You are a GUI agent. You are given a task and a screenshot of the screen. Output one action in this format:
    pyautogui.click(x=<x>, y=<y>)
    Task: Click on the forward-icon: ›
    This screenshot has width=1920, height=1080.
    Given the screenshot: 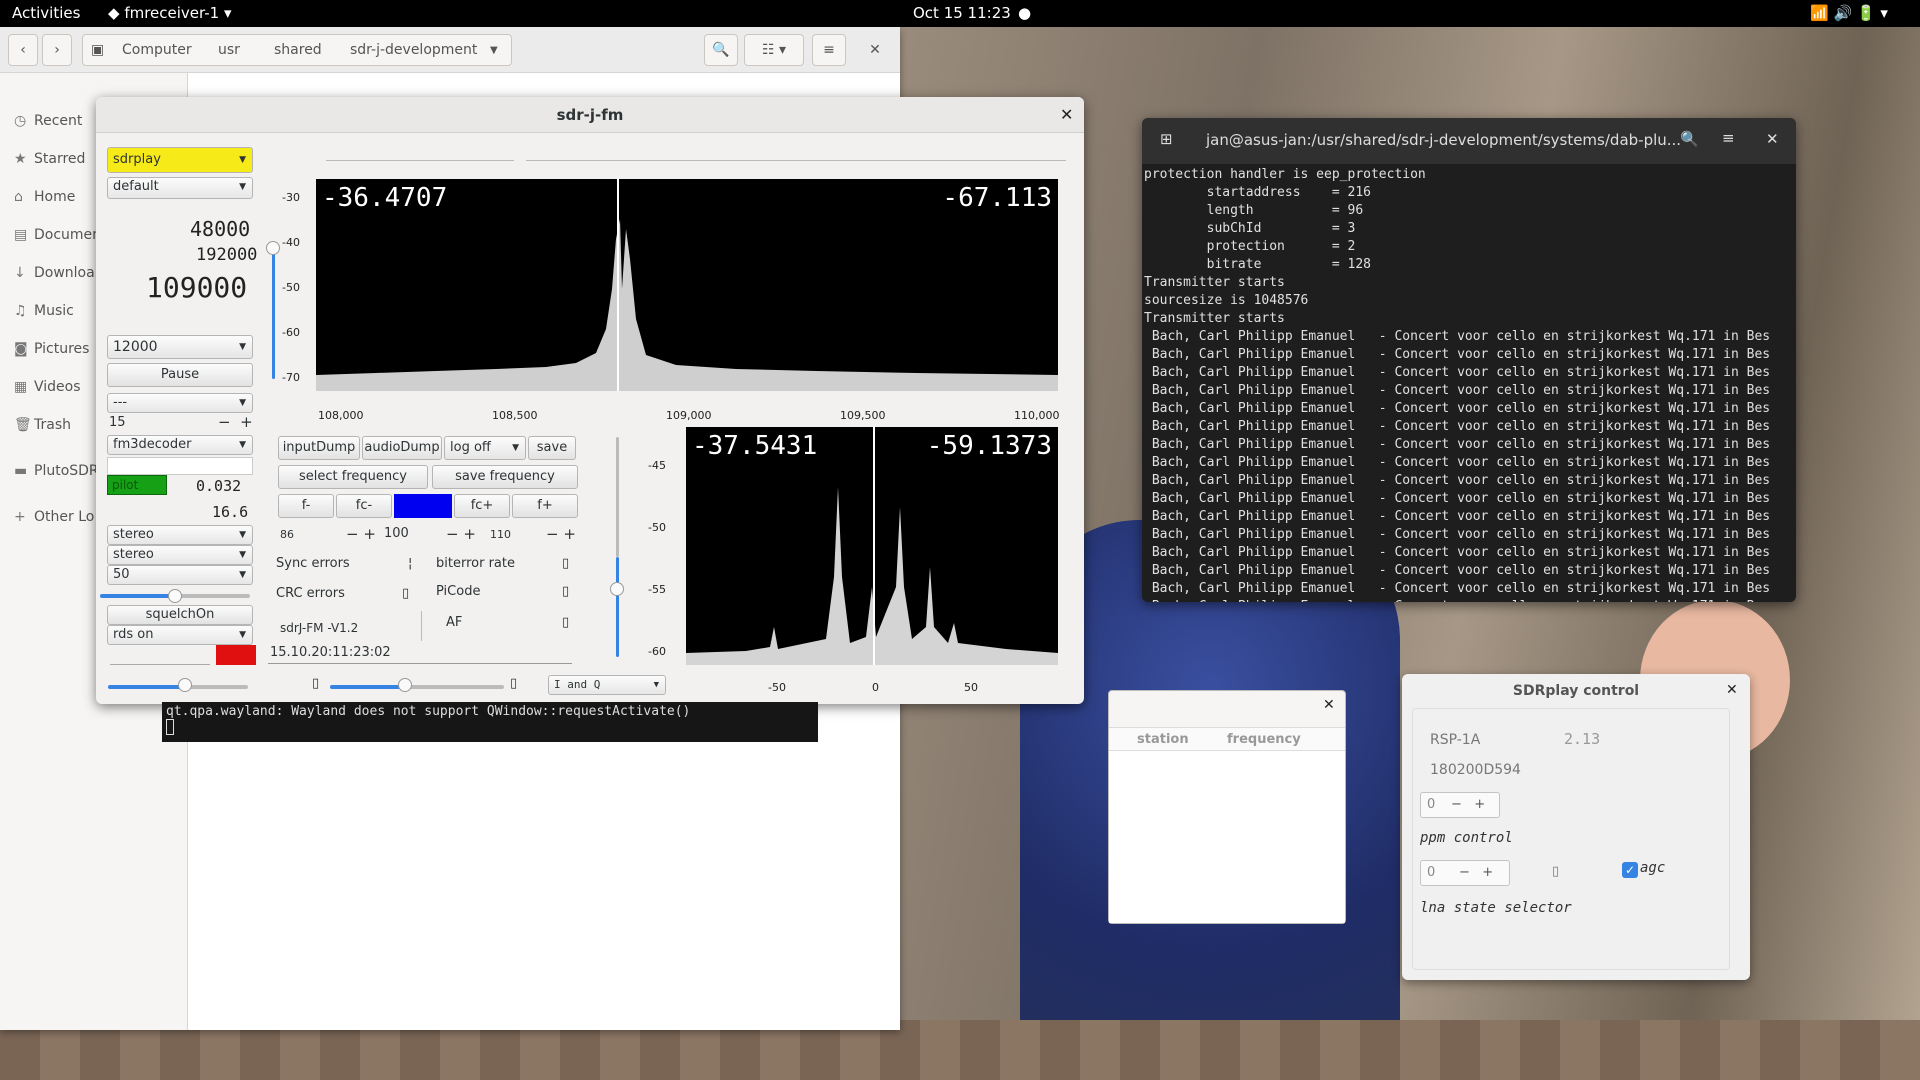 What is the action you would take?
    pyautogui.click(x=57, y=50)
    